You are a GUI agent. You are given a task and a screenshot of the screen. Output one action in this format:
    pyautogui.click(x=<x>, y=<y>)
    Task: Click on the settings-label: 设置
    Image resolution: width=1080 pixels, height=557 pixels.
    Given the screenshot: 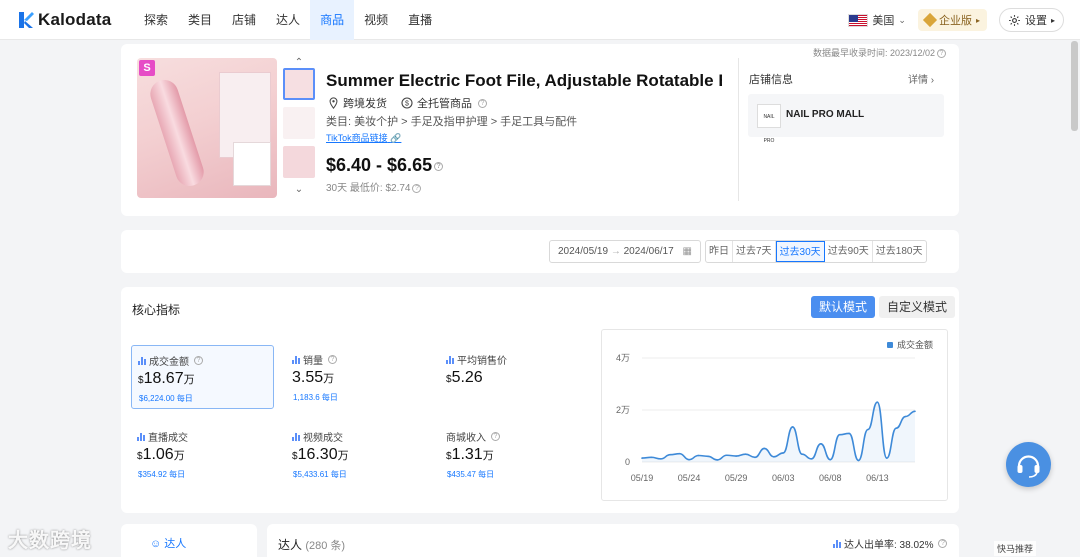 What is the action you would take?
    pyautogui.click(x=1035, y=21)
    